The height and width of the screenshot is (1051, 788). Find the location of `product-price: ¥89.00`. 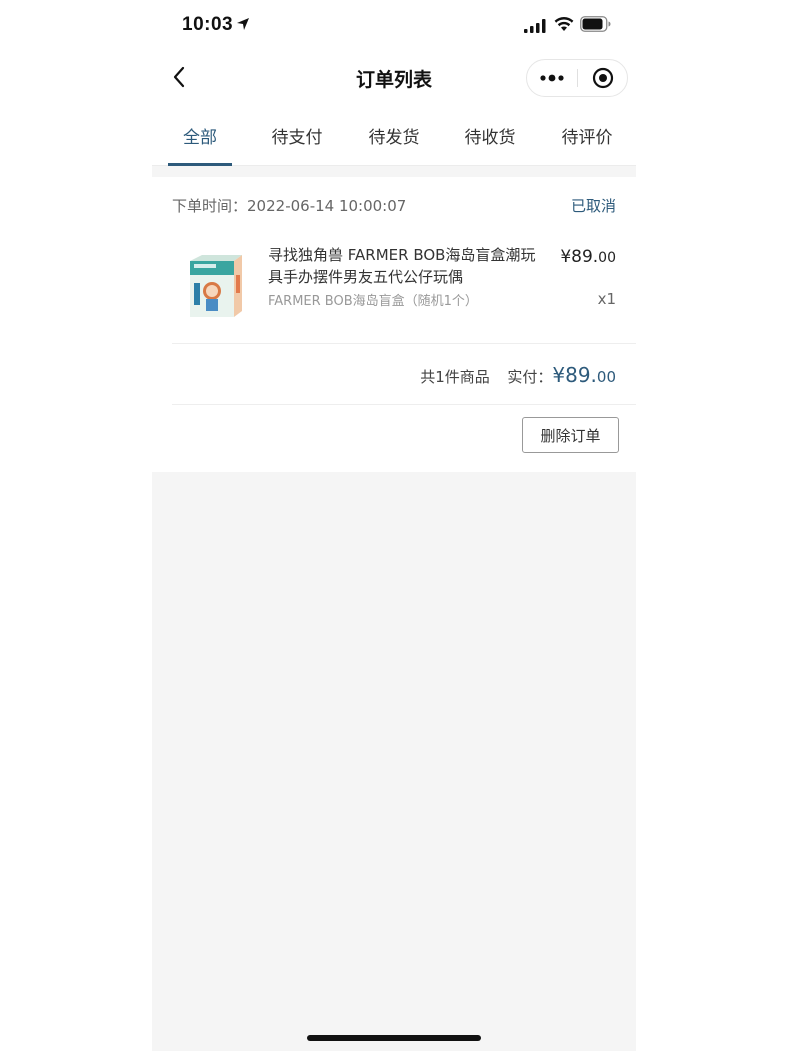

product-price: ¥89.00 is located at coordinates (588, 257).